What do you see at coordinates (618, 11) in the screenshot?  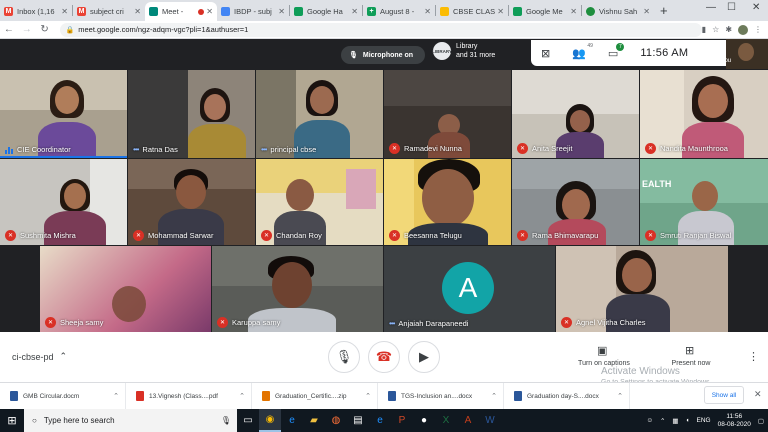 I see `browser-tab: Vishnu Sah ✕` at bounding box center [618, 11].